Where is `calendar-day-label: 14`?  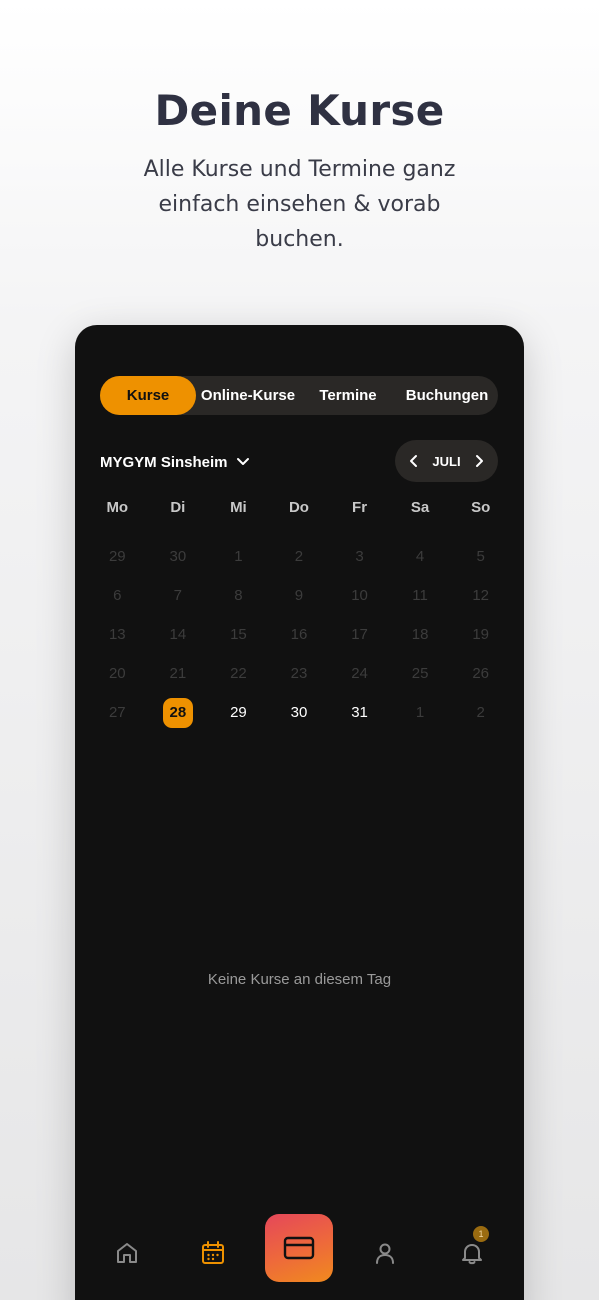
calendar-day-label: 14 is located at coordinates (178, 634).